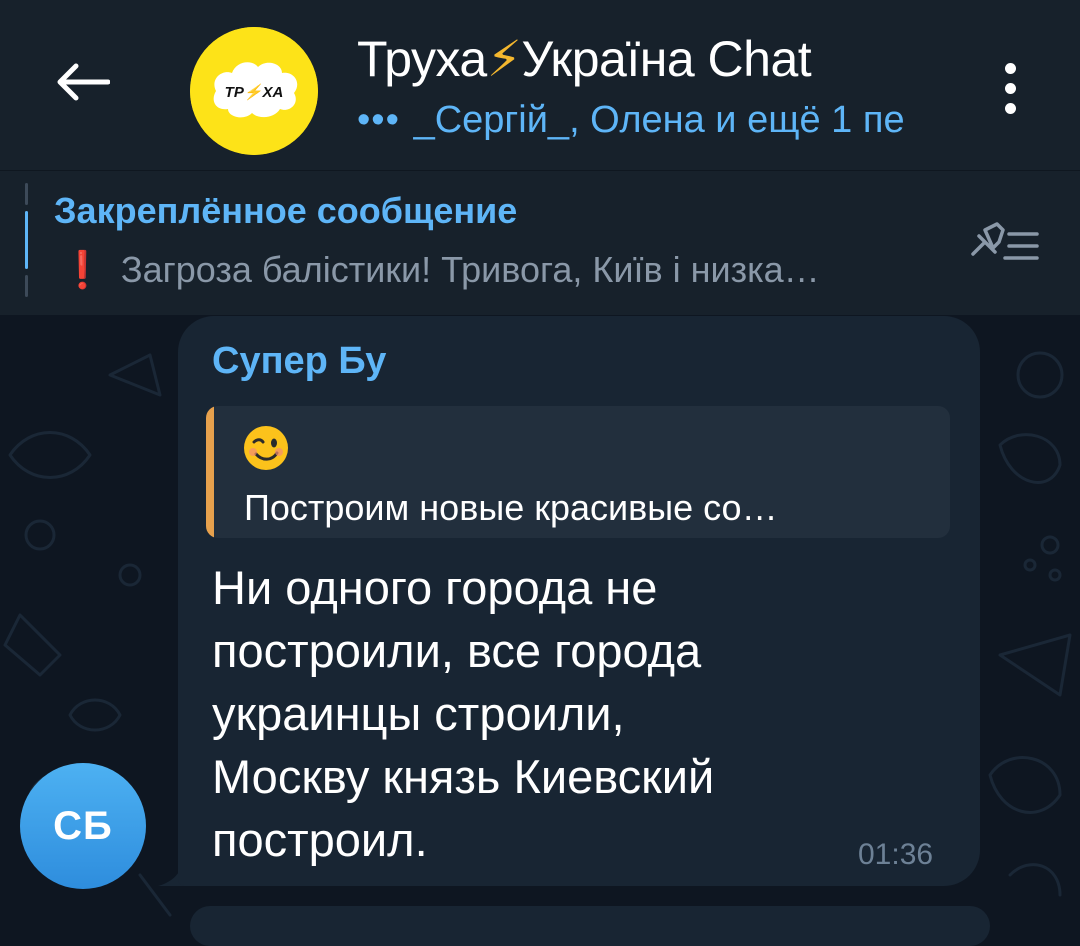 The height and width of the screenshot is (946, 1080). What do you see at coordinates (463, 776) in the screenshot?
I see `message-line: Москву князь Киевский` at bounding box center [463, 776].